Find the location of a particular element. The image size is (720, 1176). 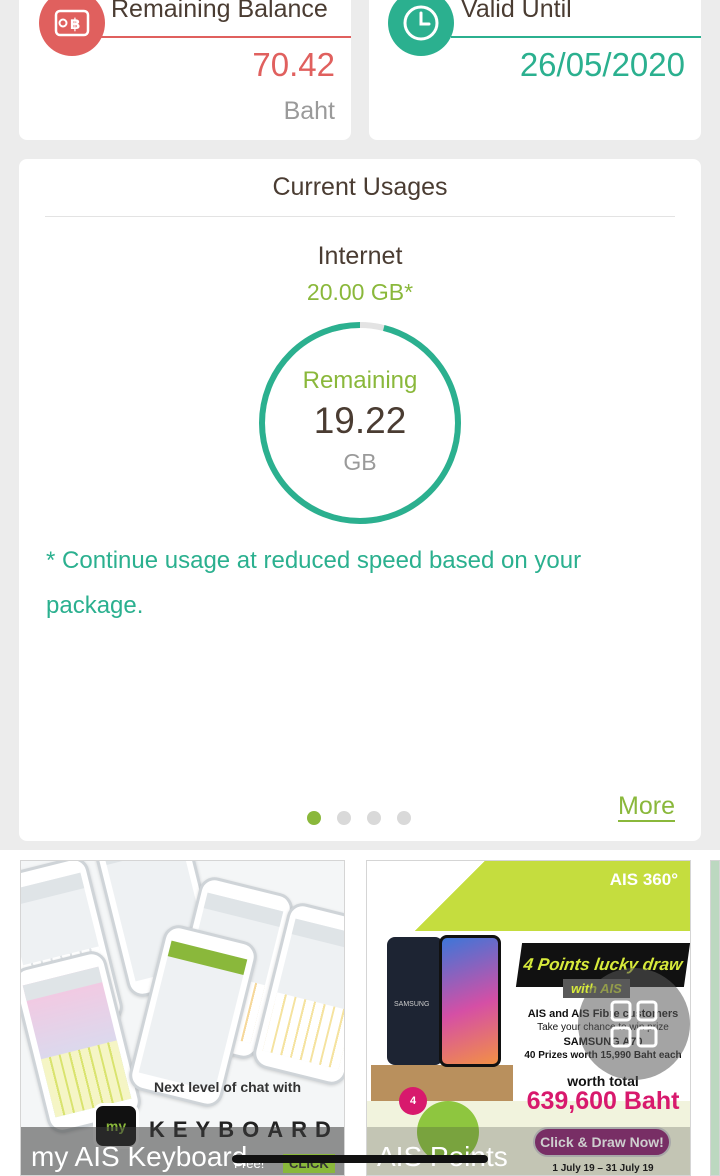

usage-quota: 20.00 GB* is located at coordinates (360, 292).